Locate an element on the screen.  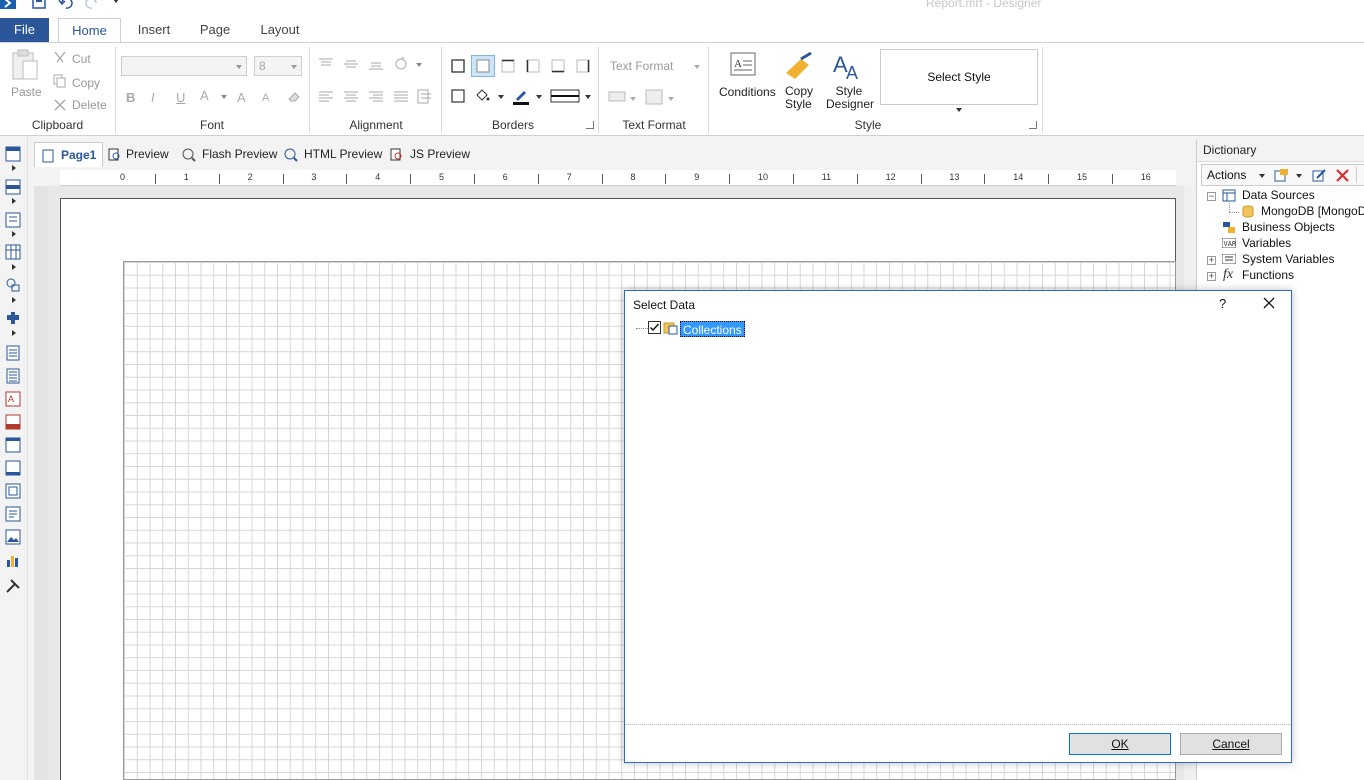
currency-icon is located at coordinates (617, 97).